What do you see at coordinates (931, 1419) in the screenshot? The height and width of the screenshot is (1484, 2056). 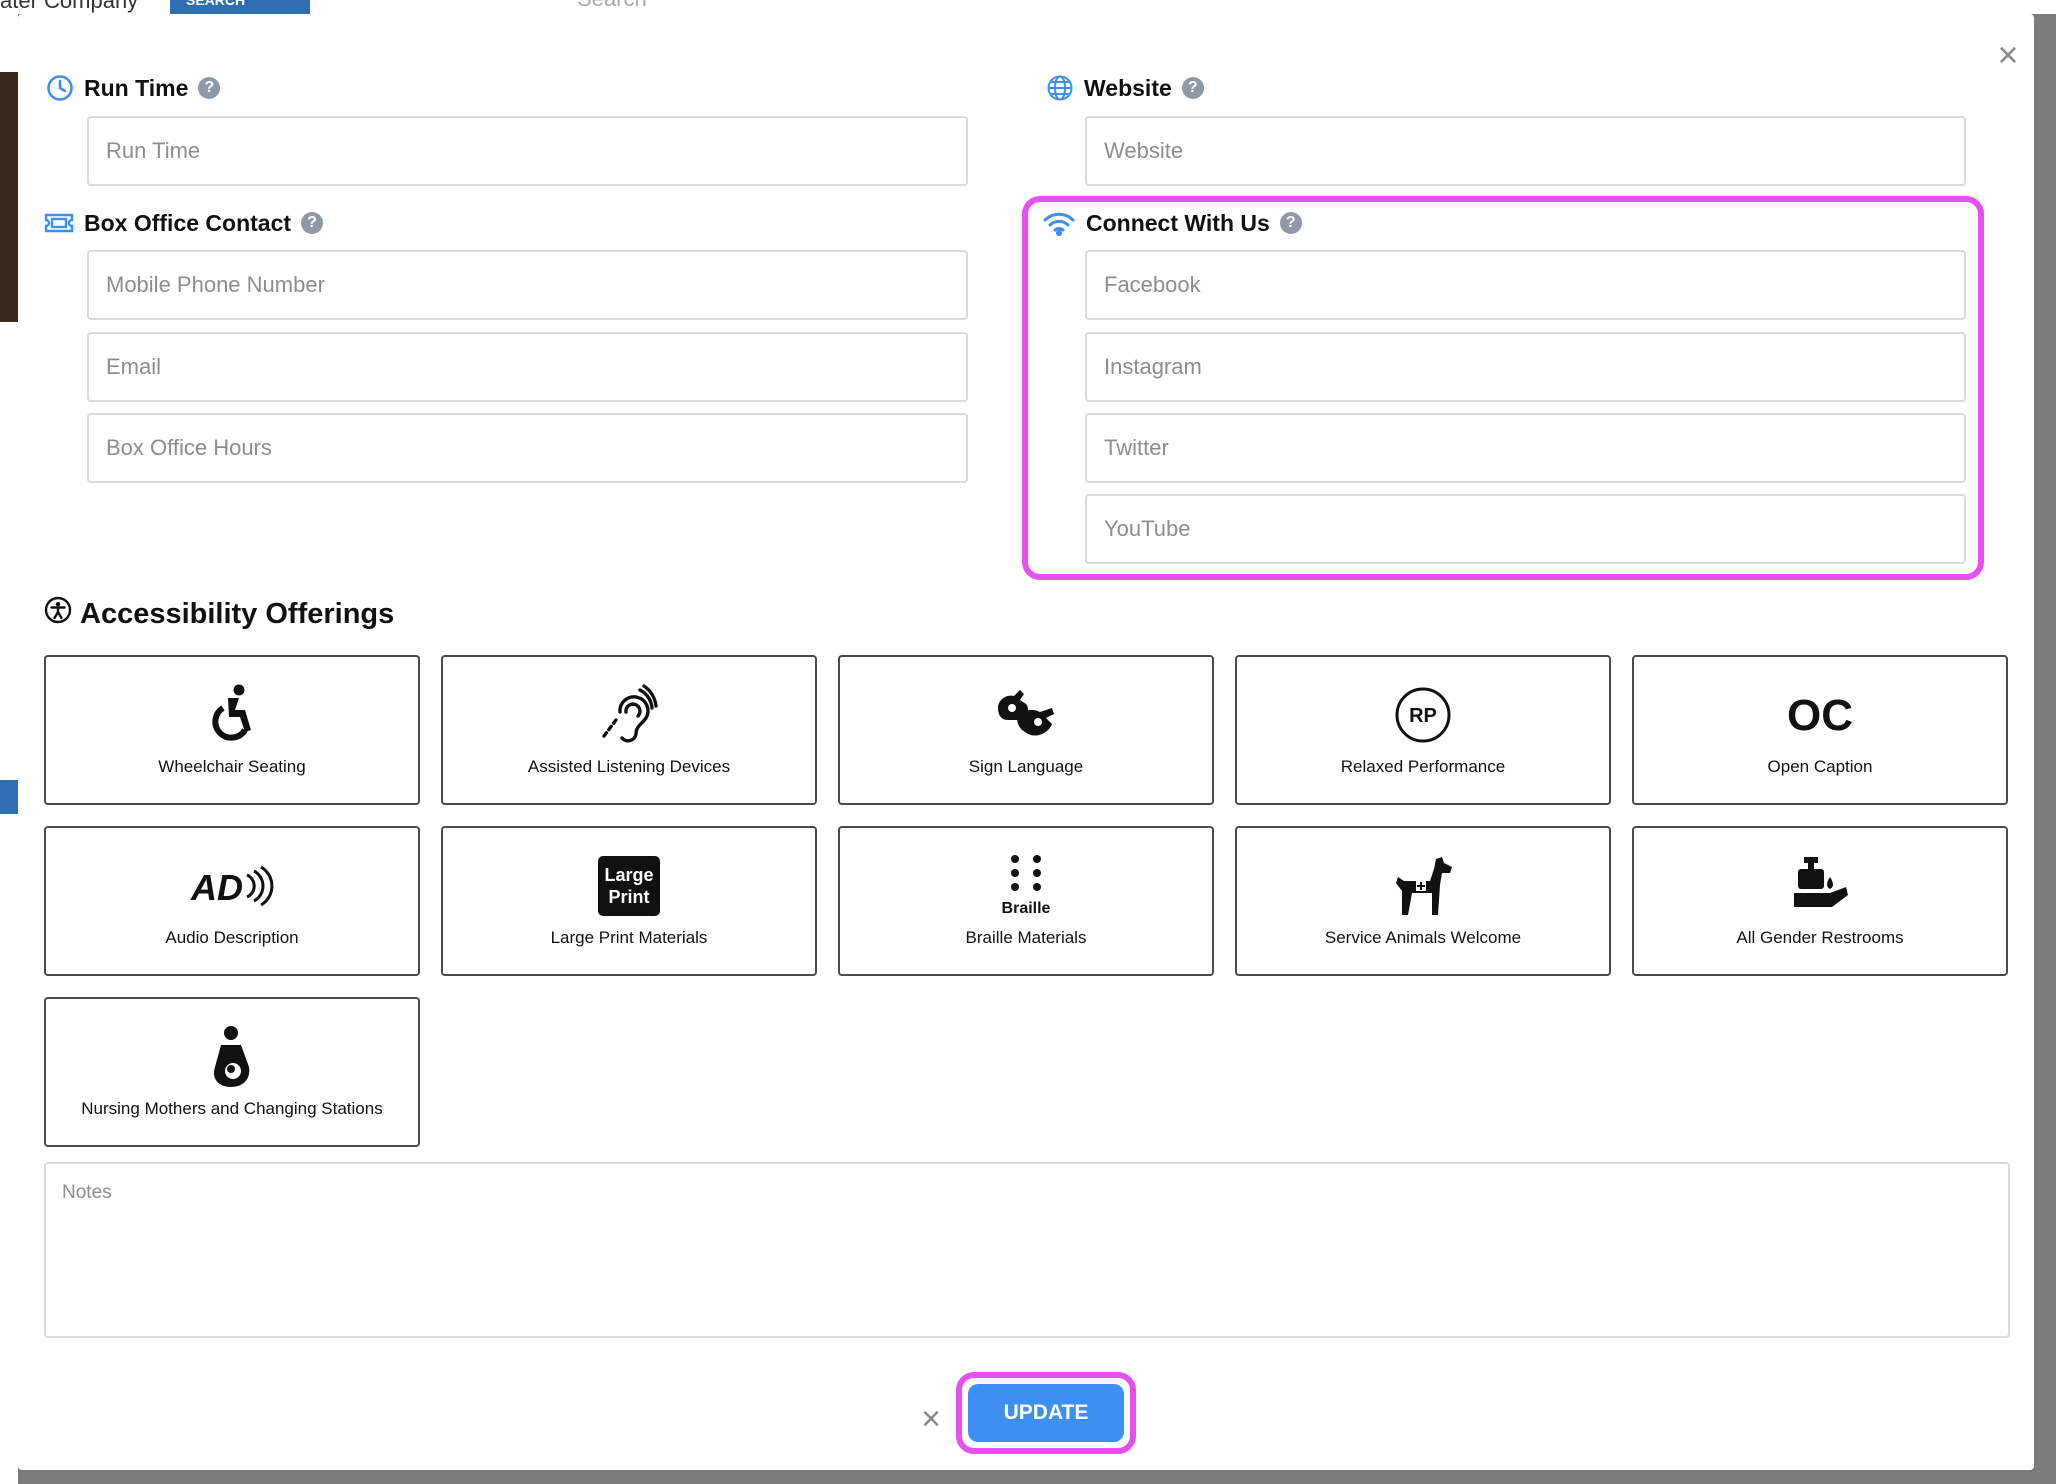 I see `cancel-icon: ×` at bounding box center [931, 1419].